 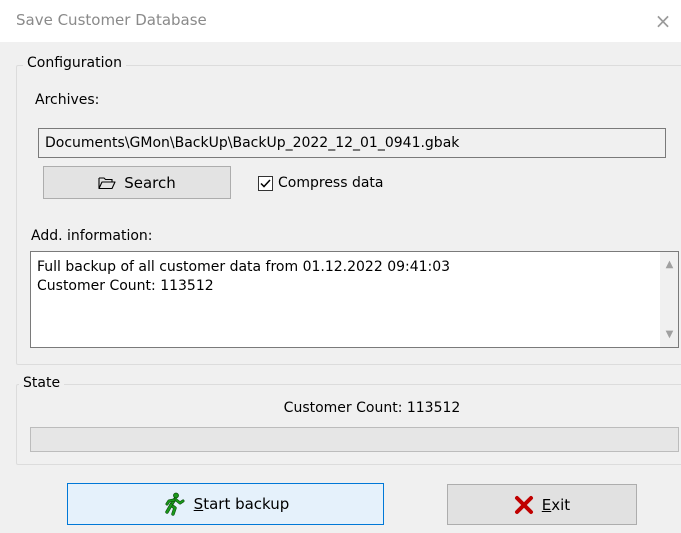 What do you see at coordinates (42, 383) in the screenshot?
I see `state-legend: State` at bounding box center [42, 383].